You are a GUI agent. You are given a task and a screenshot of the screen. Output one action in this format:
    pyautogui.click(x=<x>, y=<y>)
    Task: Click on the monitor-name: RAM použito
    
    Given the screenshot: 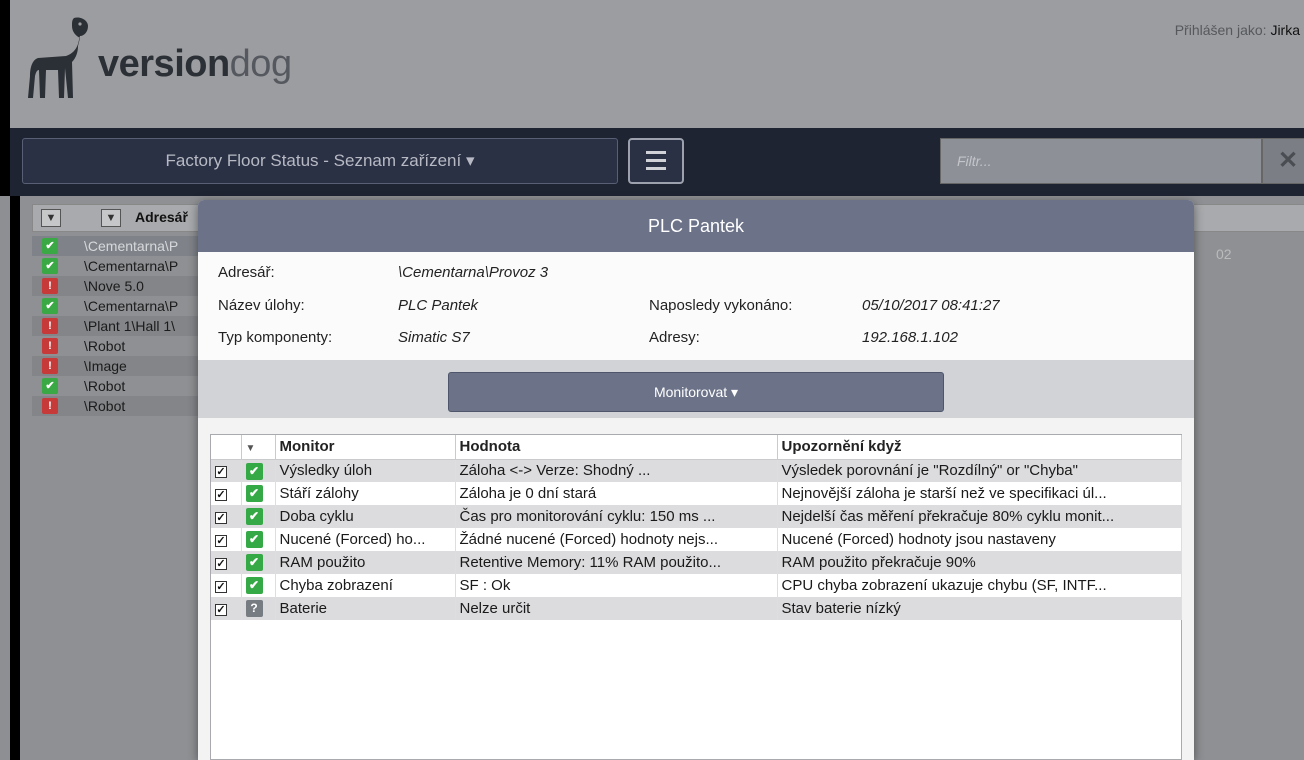 What is the action you would take?
    pyautogui.click(x=365, y=562)
    